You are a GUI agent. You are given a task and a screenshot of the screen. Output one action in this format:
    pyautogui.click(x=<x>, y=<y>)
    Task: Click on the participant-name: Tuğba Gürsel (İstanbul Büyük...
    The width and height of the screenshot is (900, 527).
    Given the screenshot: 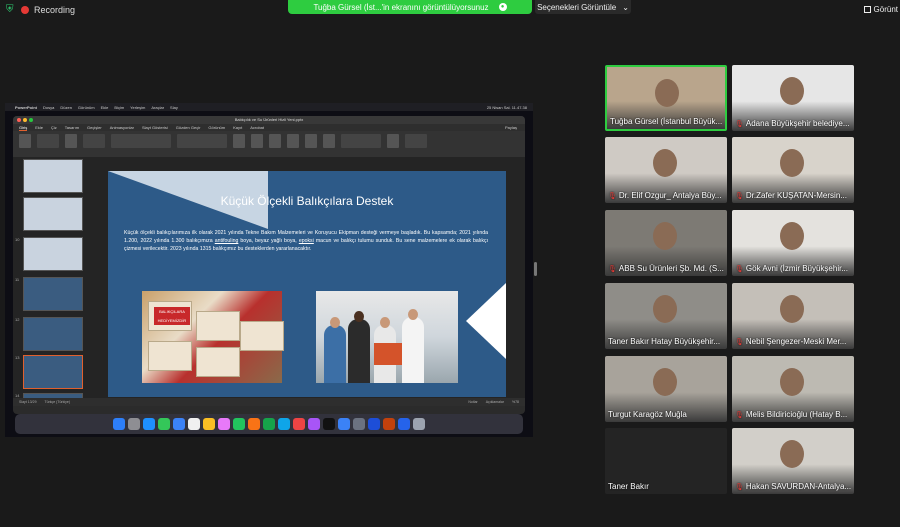 What is the action you would take?
    pyautogui.click(x=666, y=121)
    